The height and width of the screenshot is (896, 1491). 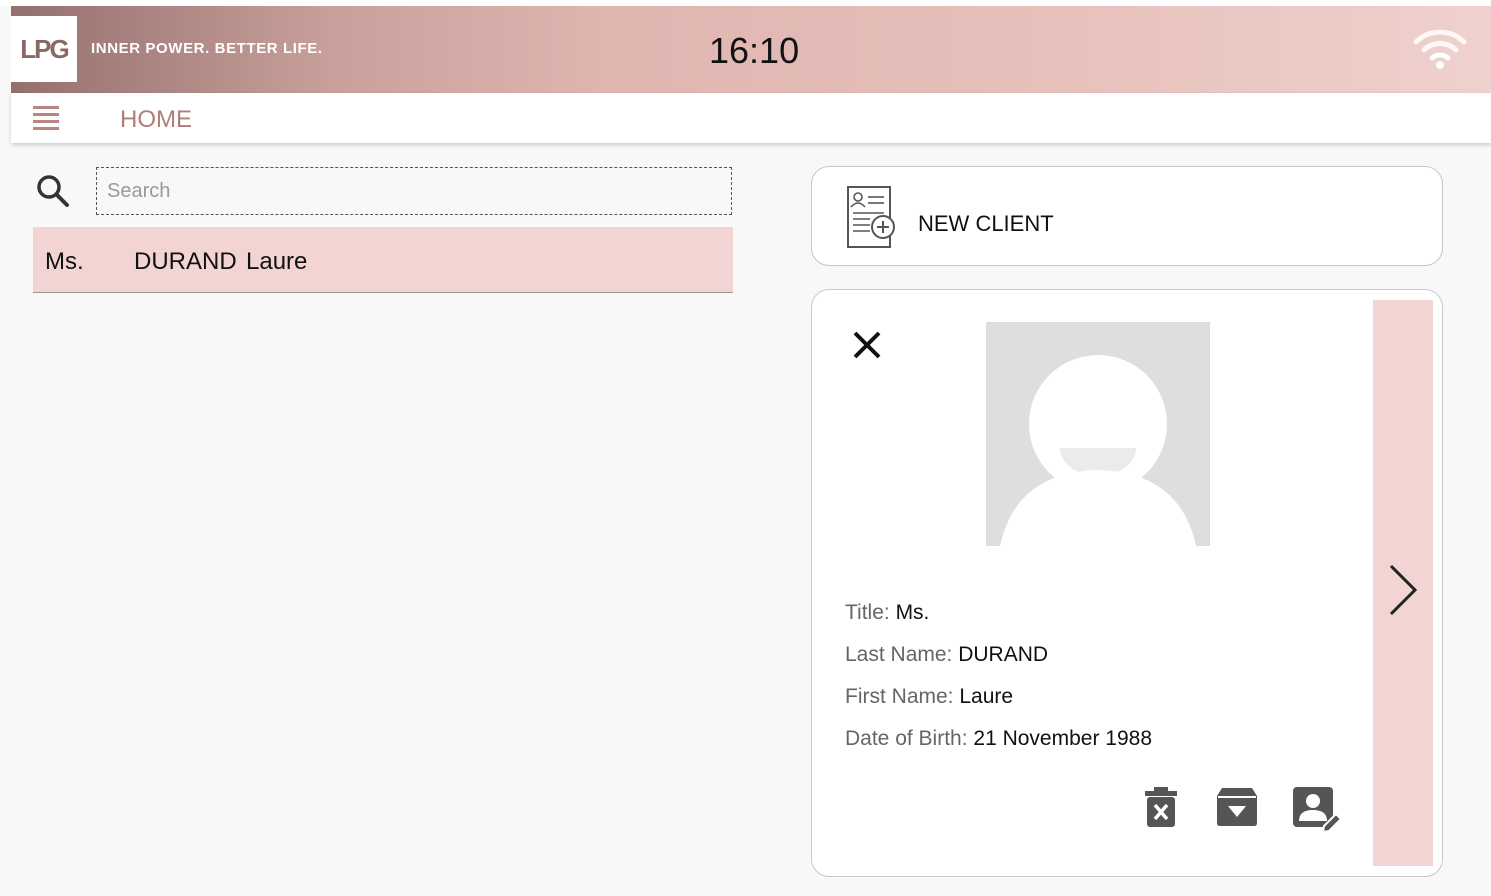 What do you see at coordinates (1063, 738) in the screenshot?
I see `field-value: 21 November 1988` at bounding box center [1063, 738].